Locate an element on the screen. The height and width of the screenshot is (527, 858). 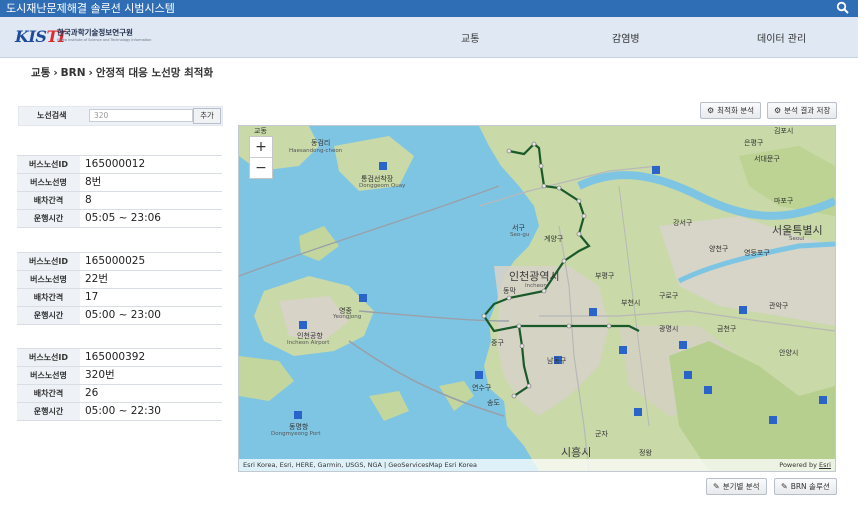
table-row: 배차간격 26 is located at coordinates (119, 394).